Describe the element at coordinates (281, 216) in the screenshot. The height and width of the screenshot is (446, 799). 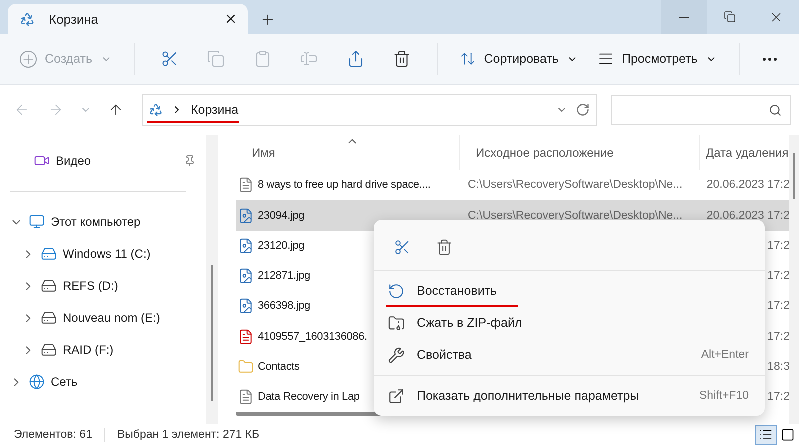
I see `file-name: 23094.jpg` at that location.